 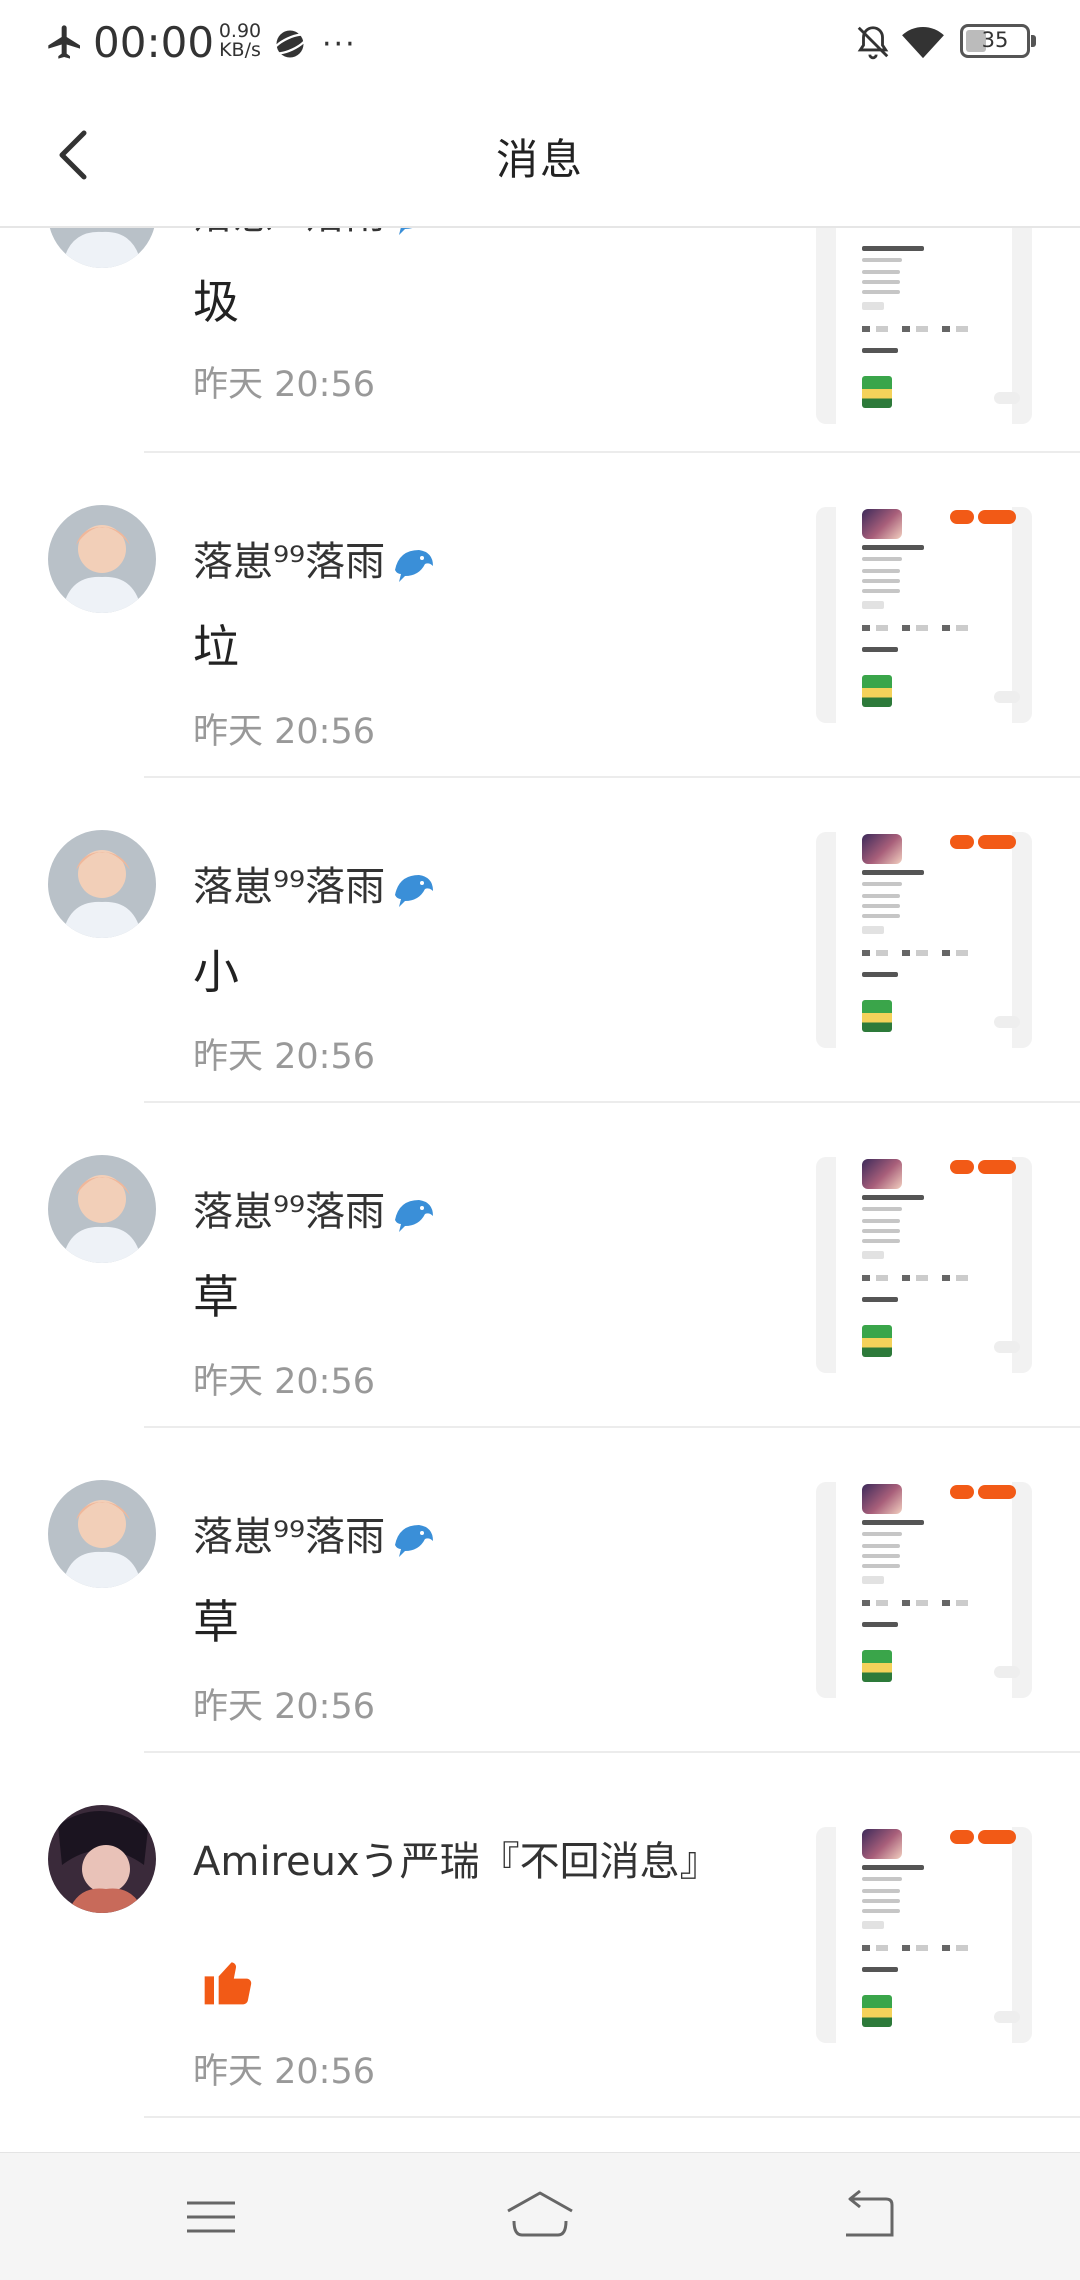 I want to click on message-item, so click(x=540, y=2135).